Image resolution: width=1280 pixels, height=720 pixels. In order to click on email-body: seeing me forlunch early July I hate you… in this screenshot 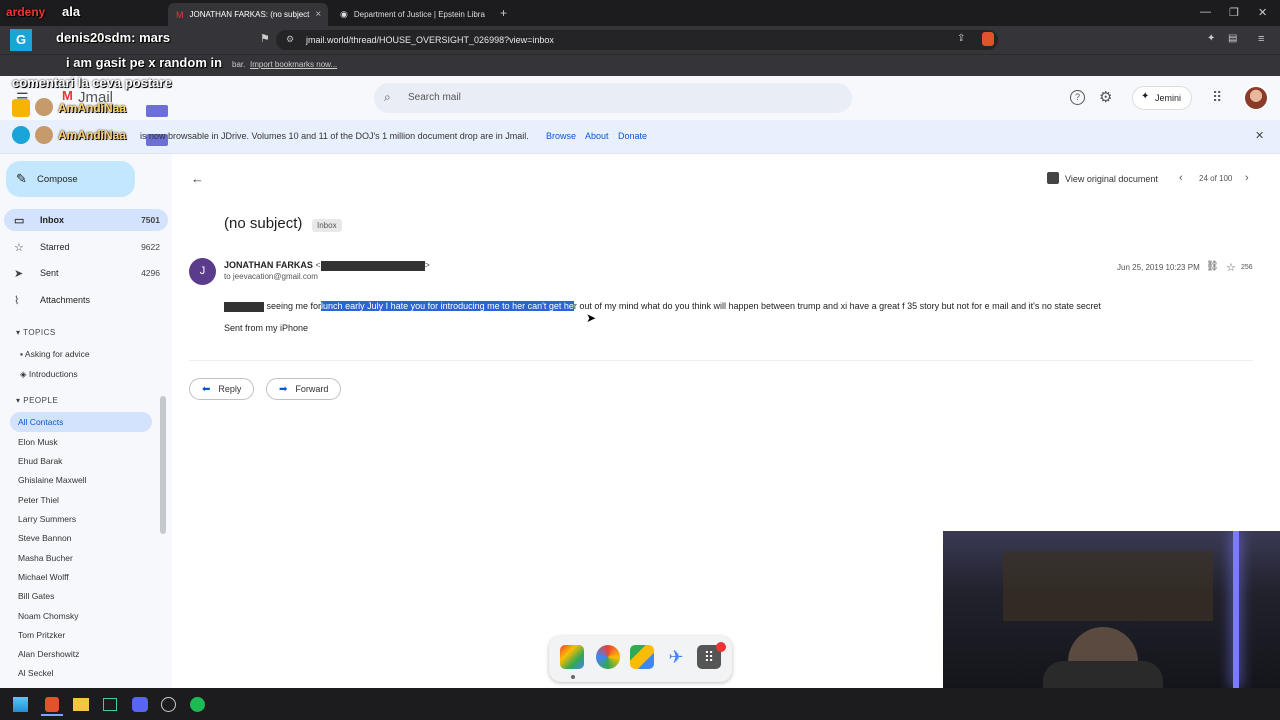, I will do `click(662, 306)`.